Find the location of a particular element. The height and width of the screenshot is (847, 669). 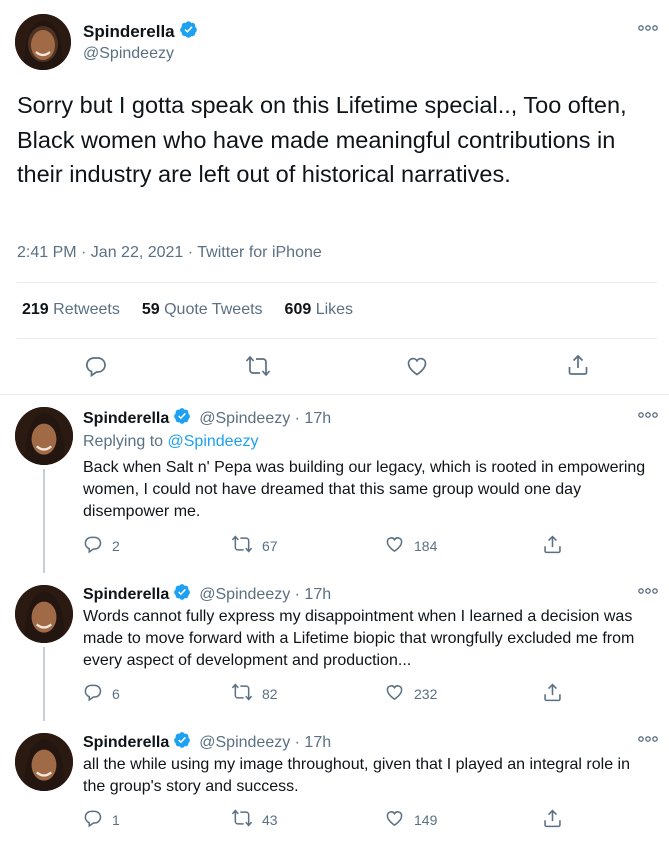

tweet-stats: 219 Retweets 59 Quote Tweets 609 Likes is located at coordinates (187, 310).